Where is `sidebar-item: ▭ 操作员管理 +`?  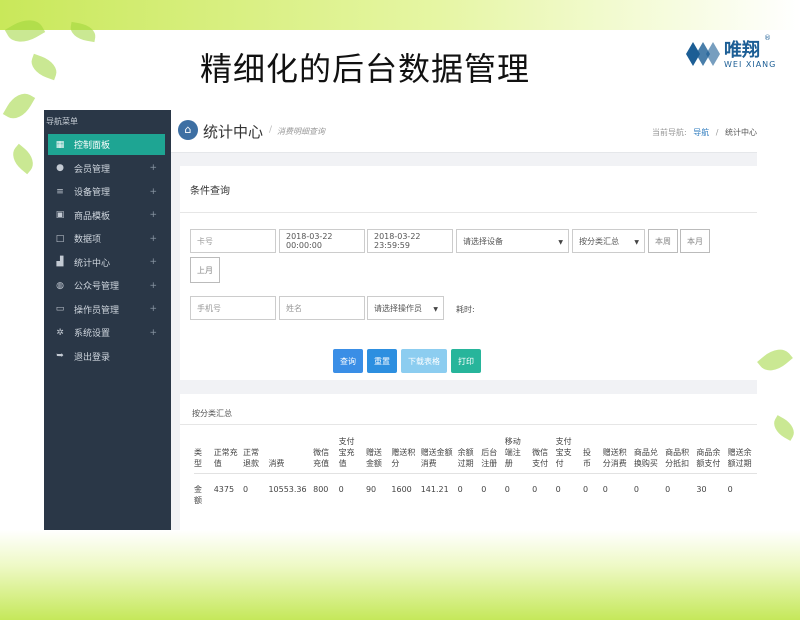 sidebar-item: ▭ 操作员管理 + is located at coordinates (106, 309).